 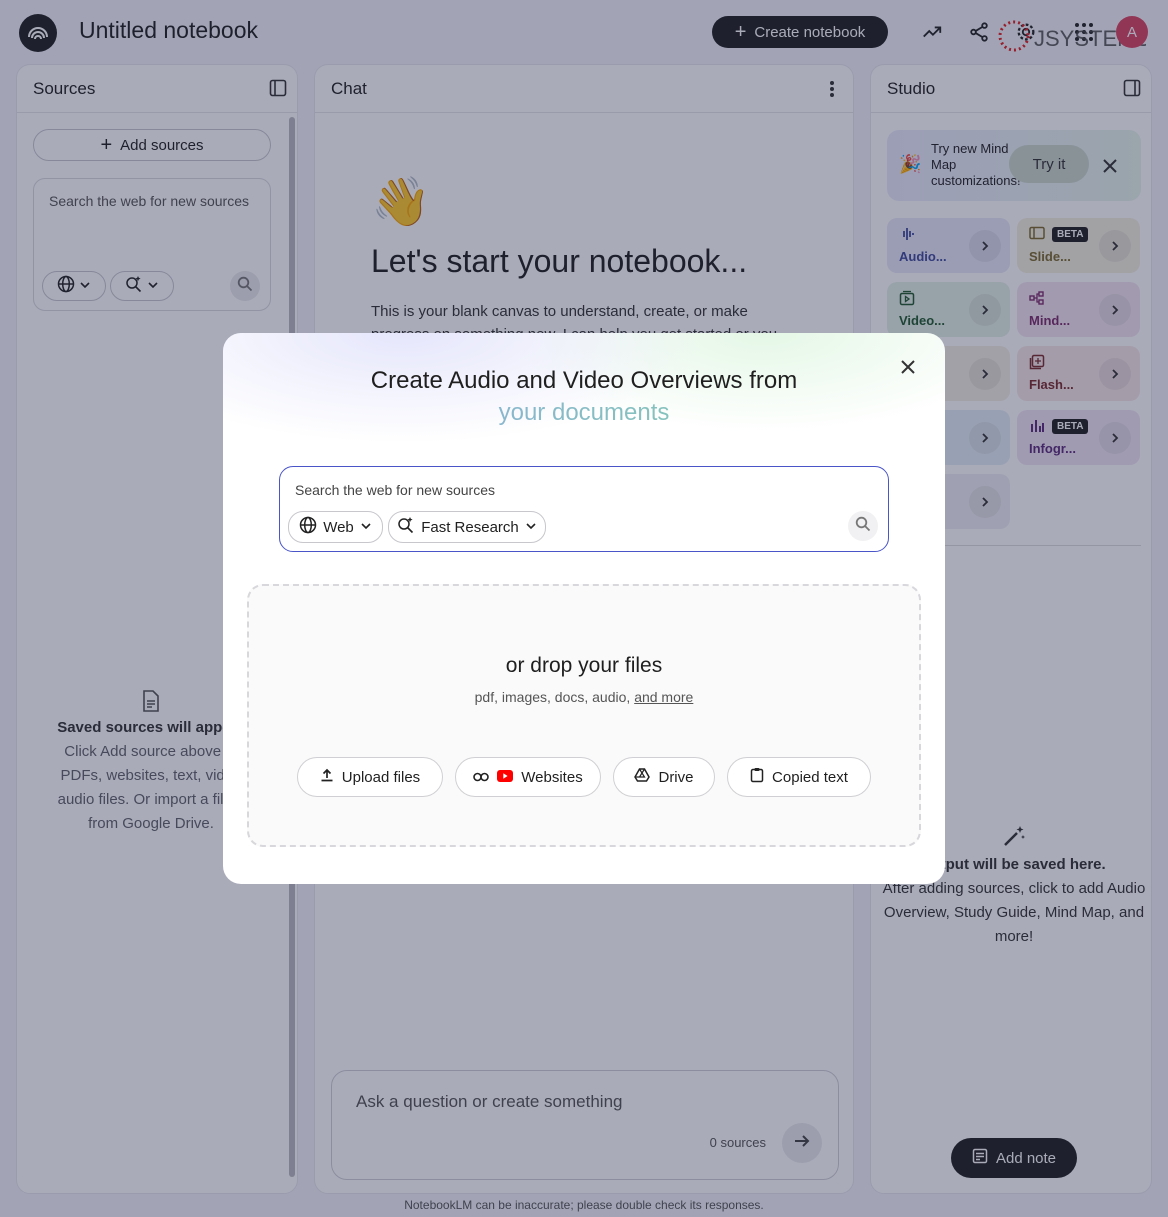 I want to click on fast-research-dropdown: Fast Research, so click(x=467, y=527).